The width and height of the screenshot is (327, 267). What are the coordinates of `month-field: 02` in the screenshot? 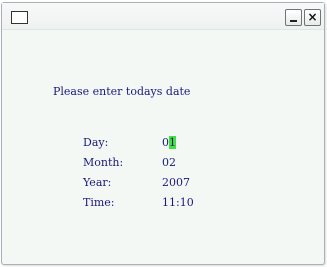 It's located at (169, 162).